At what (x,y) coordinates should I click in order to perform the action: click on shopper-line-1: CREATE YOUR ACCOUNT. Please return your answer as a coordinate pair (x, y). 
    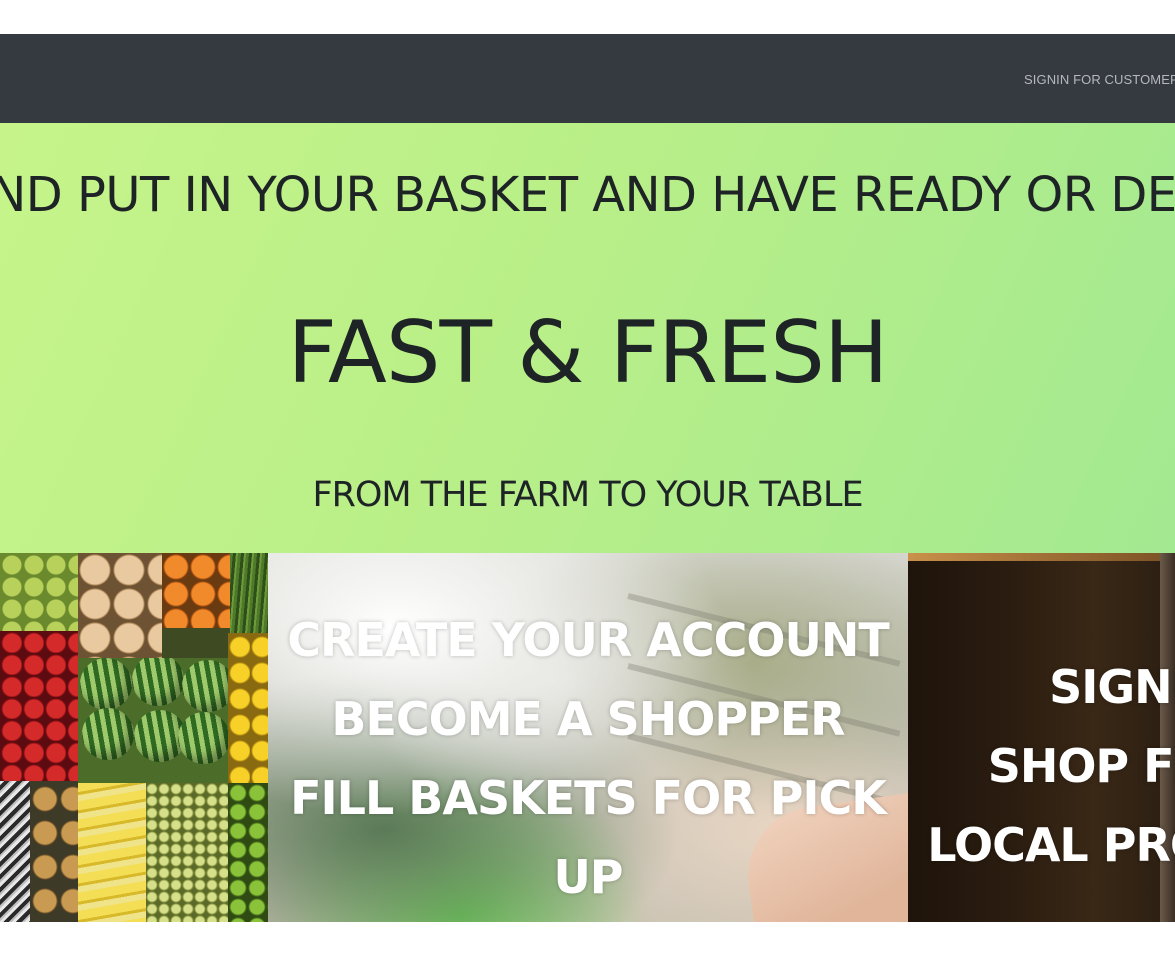
    Looking at the image, I should click on (588, 640).